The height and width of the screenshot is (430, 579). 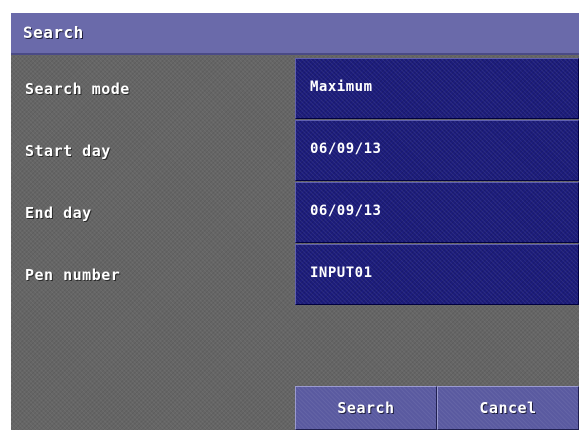 What do you see at coordinates (73, 275) in the screenshot?
I see `pen-number-label: Pen number` at bounding box center [73, 275].